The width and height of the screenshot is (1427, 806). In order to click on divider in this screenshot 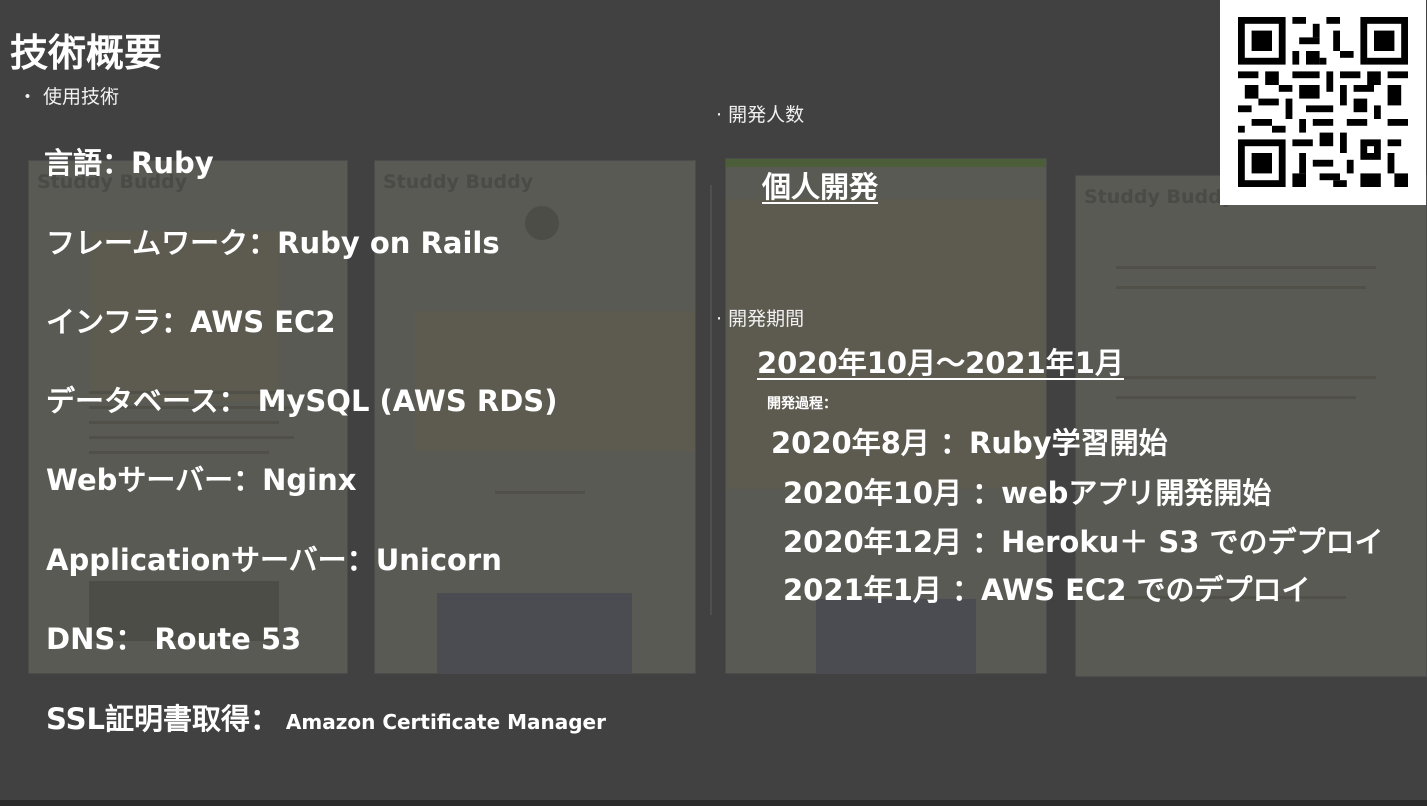, I will do `click(711, 400)`.